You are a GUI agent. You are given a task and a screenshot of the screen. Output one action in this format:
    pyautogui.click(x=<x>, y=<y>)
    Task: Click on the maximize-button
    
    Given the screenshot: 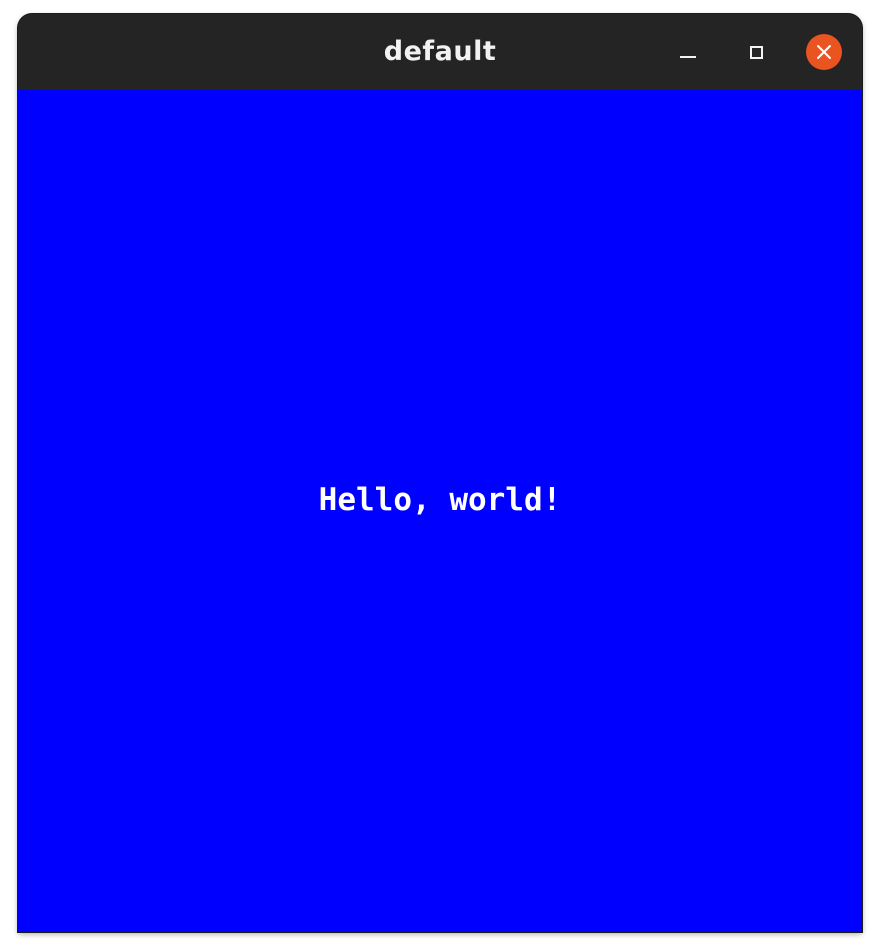 What is the action you would take?
    pyautogui.click(x=756, y=52)
    